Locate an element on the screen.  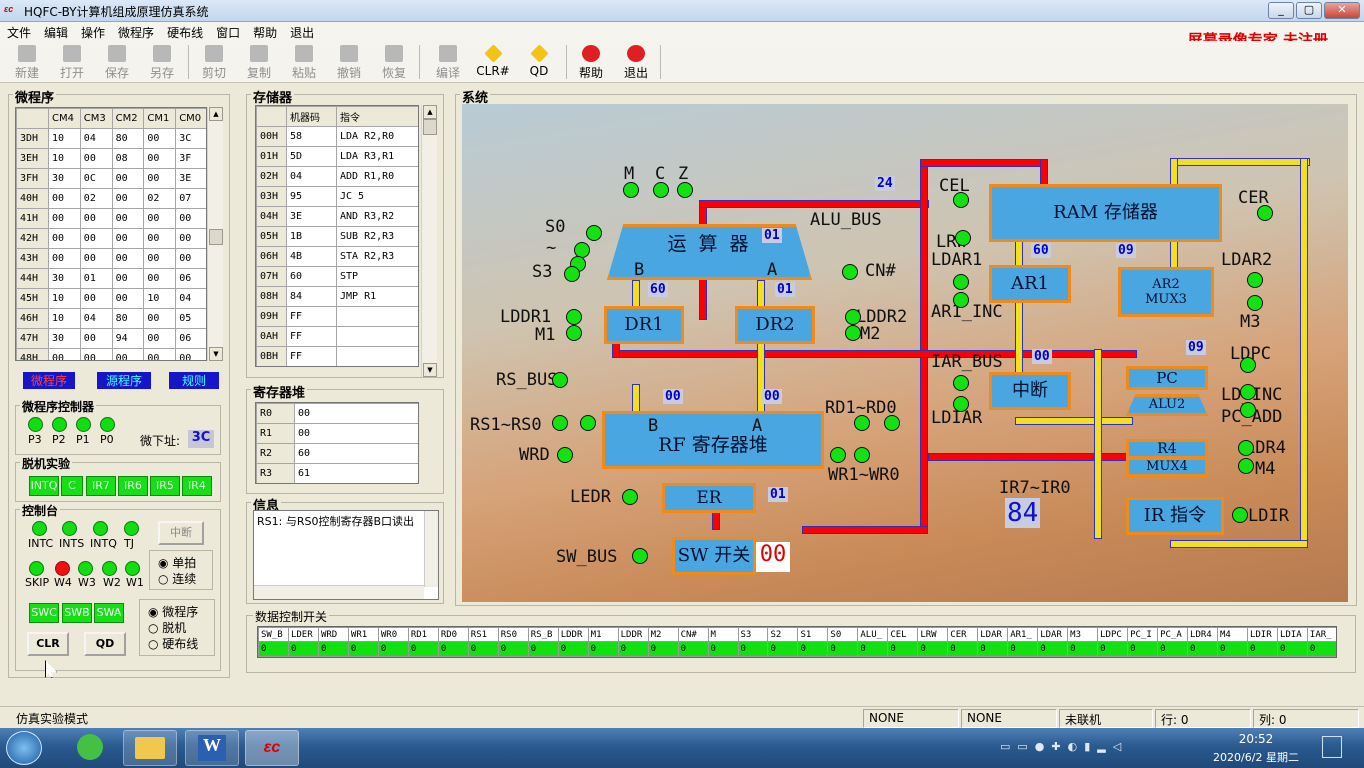
table-row: 3EH 10 00 08 00 3F is located at coordinates (111, 158).